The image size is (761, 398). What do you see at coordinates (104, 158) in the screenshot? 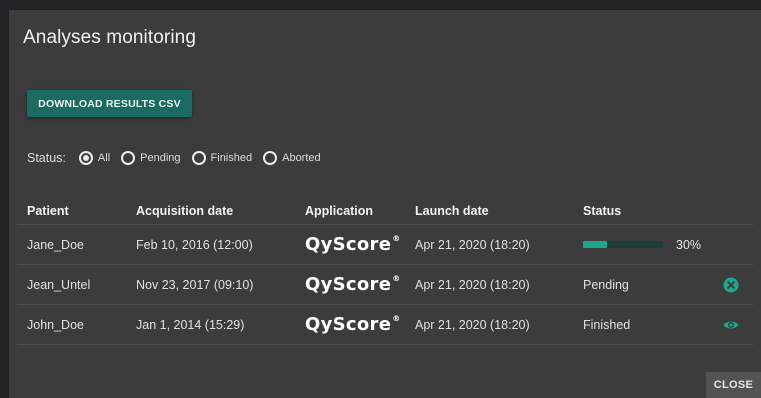
I see `radio-all-label: All` at bounding box center [104, 158].